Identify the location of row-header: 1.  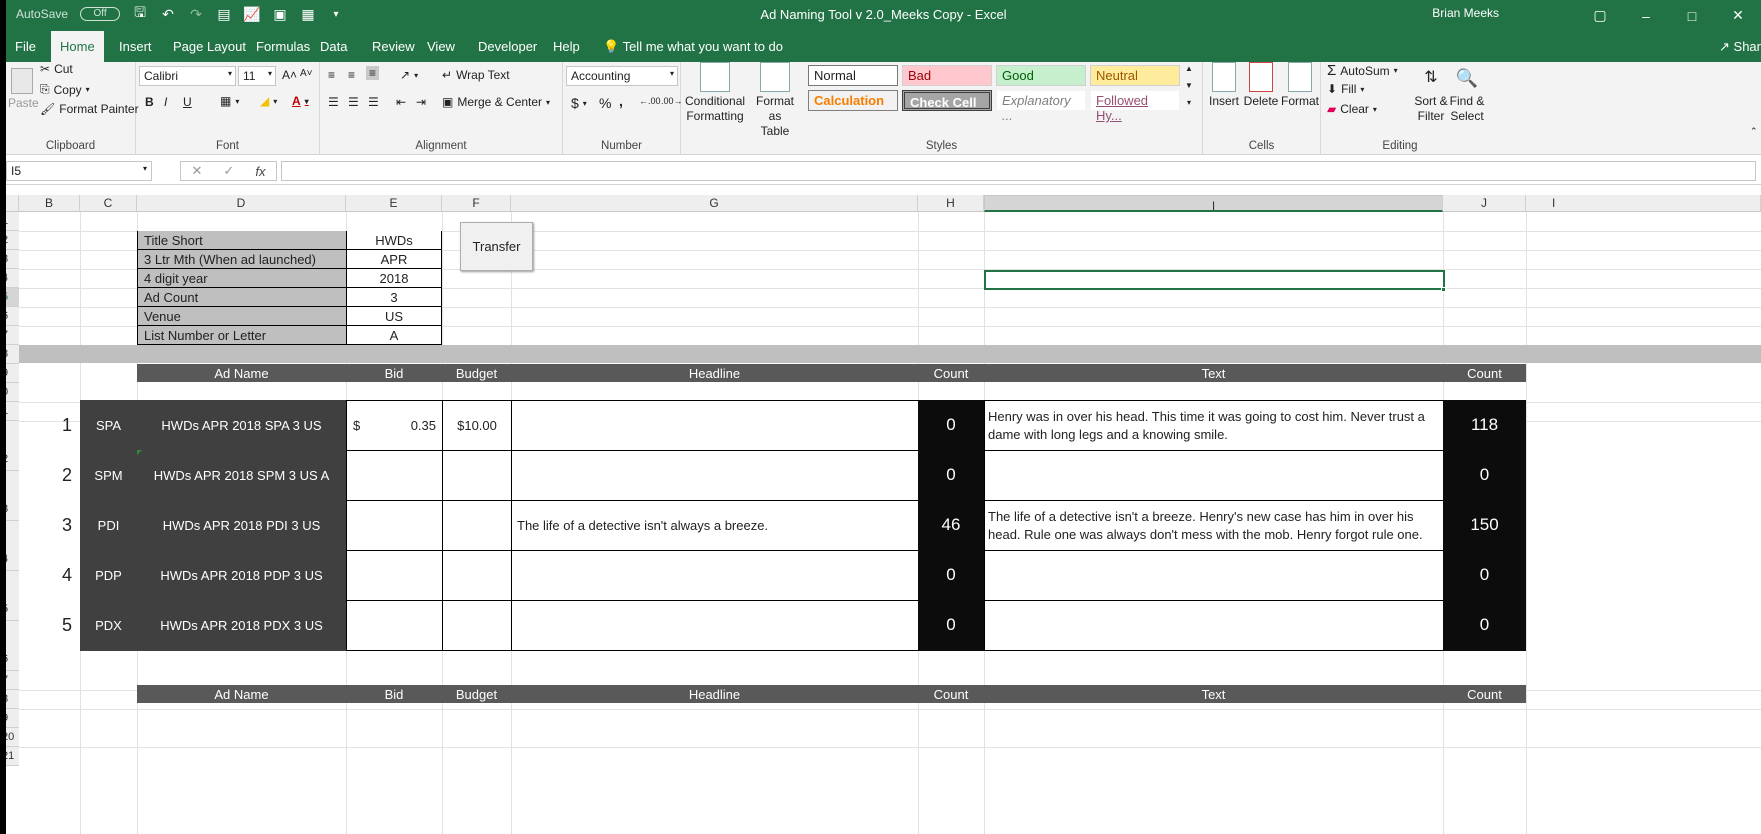
(12, 221).